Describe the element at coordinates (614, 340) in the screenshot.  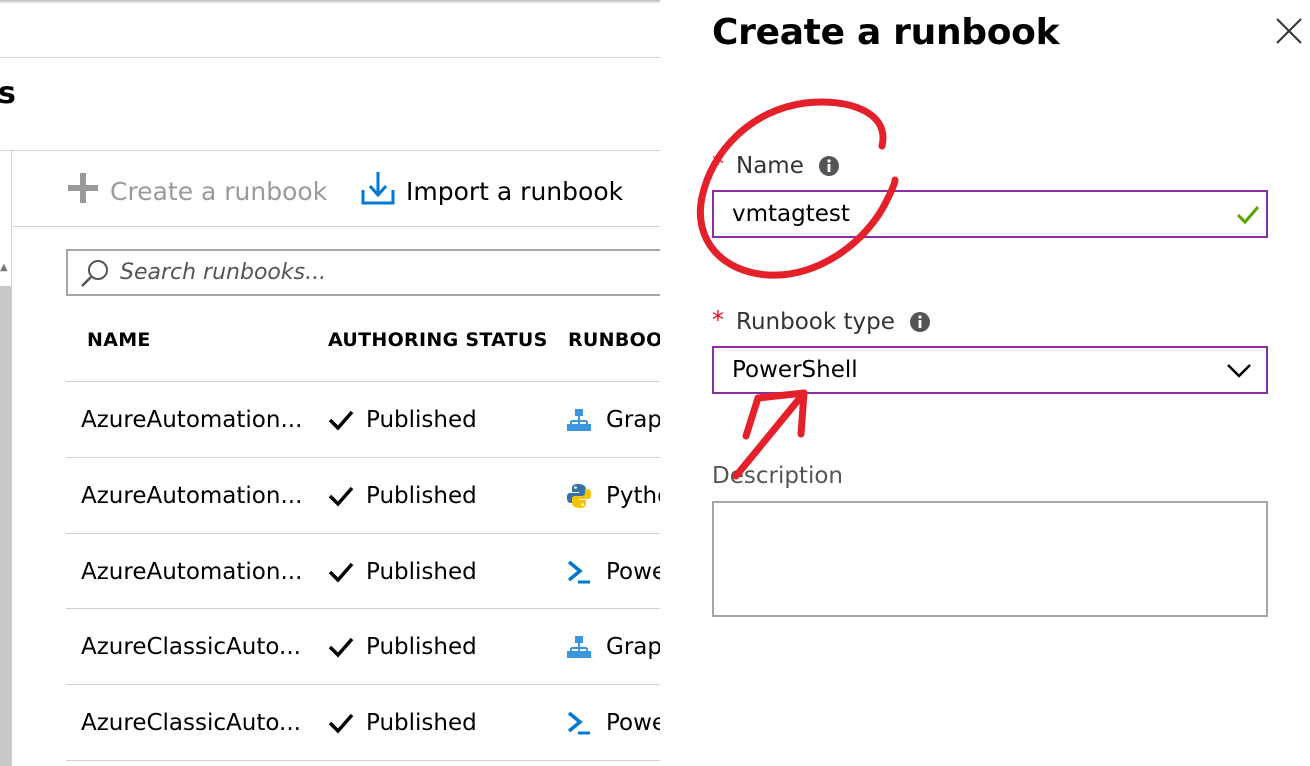
I see `column-header-runbook-type: RUNBOO` at that location.